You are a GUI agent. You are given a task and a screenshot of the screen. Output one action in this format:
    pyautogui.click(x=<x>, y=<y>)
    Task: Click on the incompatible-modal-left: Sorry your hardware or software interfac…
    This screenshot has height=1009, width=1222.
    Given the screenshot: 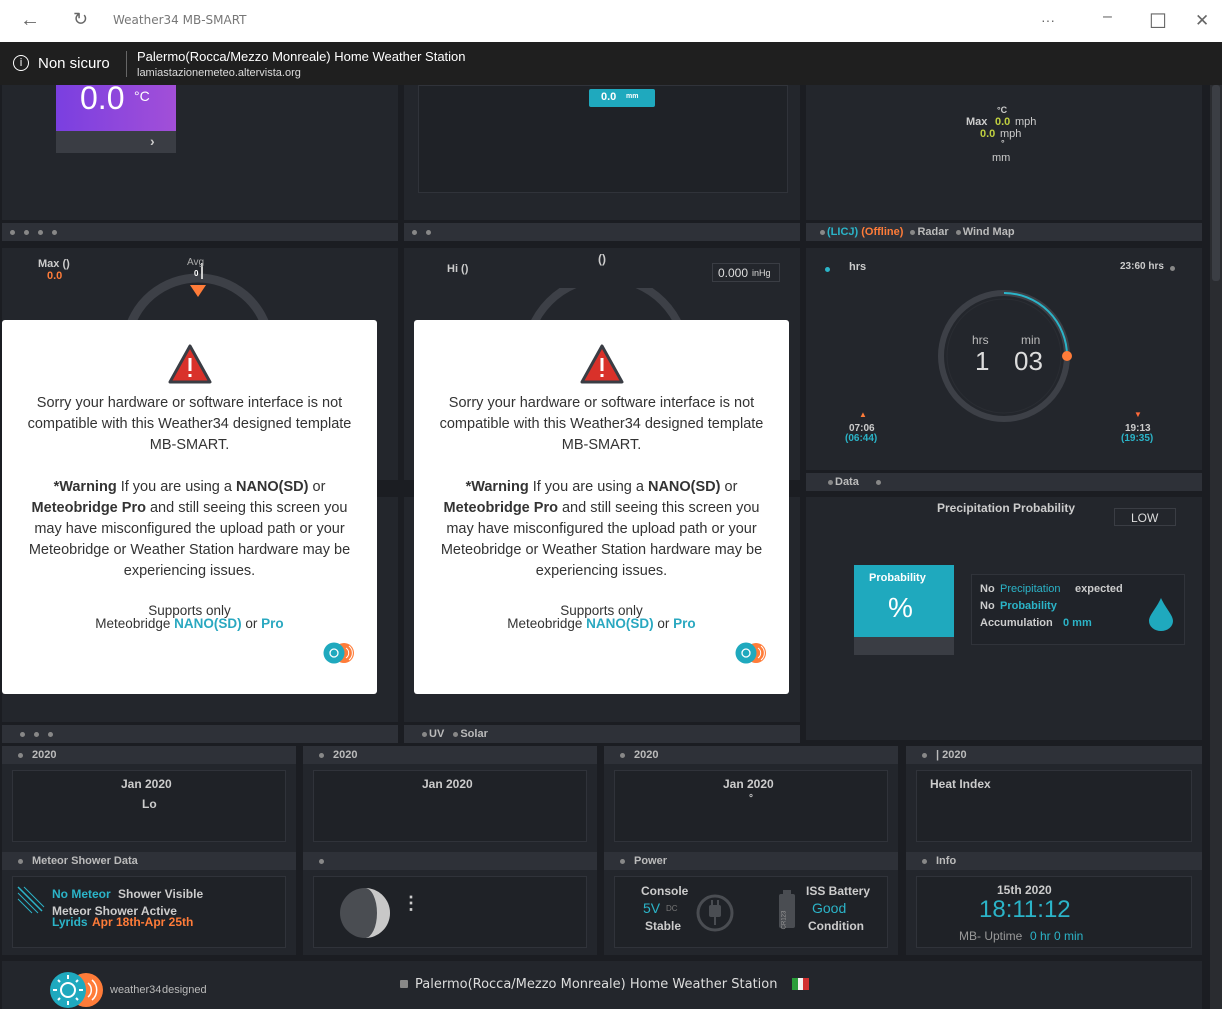 What is the action you would take?
    pyautogui.click(x=189, y=507)
    